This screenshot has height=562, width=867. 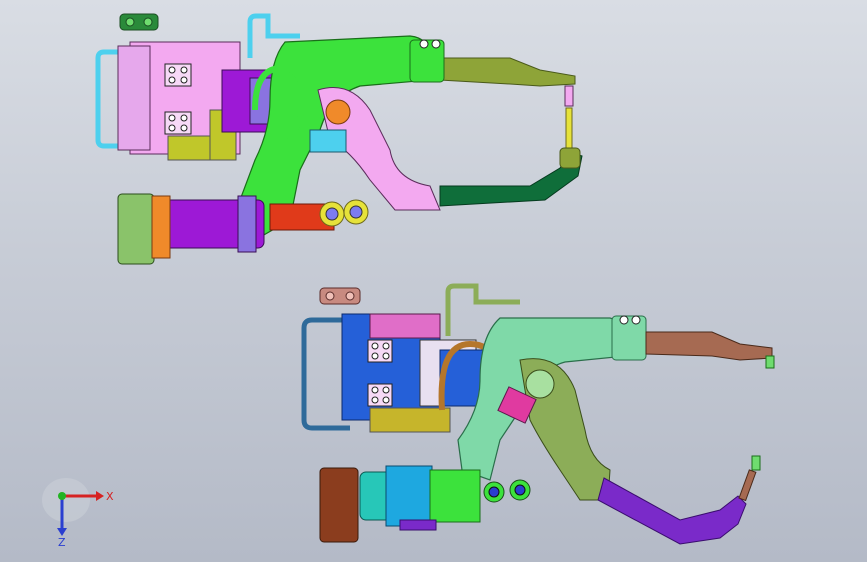 What do you see at coordinates (540, 384) in the screenshot?
I see `bottom-pivot` at bounding box center [540, 384].